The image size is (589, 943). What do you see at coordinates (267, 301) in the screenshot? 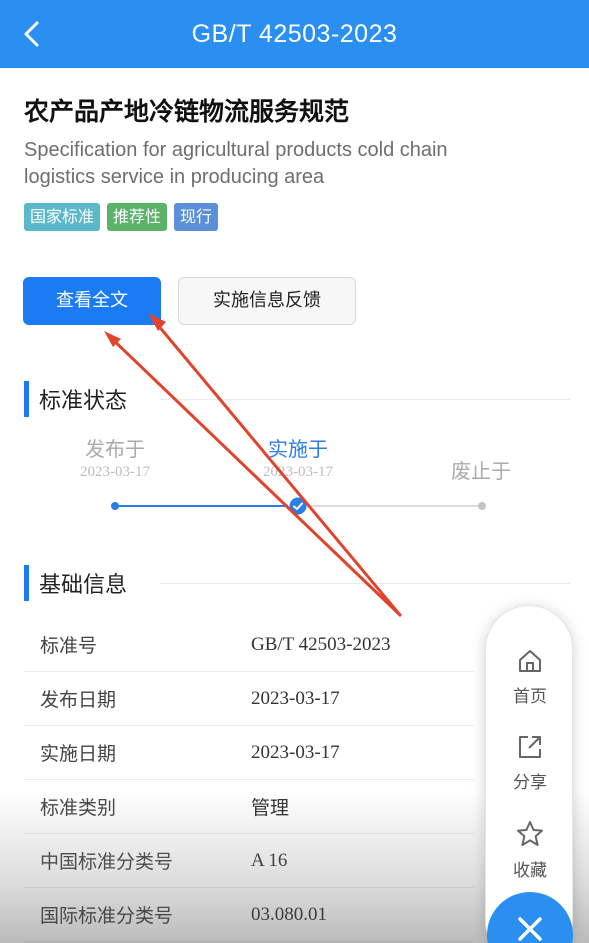
I see `feedback-button: 实施信息反馈` at bounding box center [267, 301].